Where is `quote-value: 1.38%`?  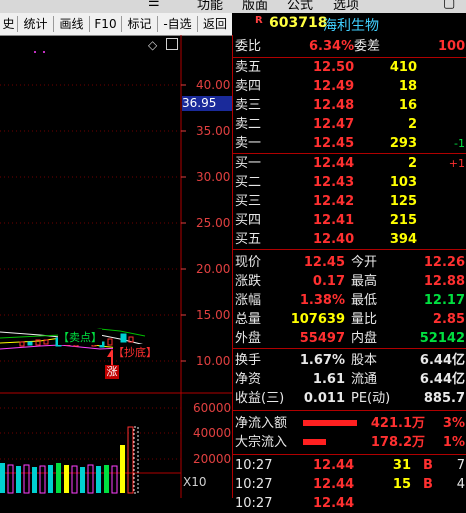
quote-value: 1.38% is located at coordinates (322, 300).